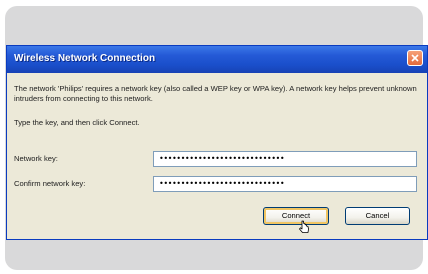 Image resolution: width=428 pixels, height=274 pixels. I want to click on confirm-network-key-field: •••••••••••••••••••••••••••••, so click(285, 184).